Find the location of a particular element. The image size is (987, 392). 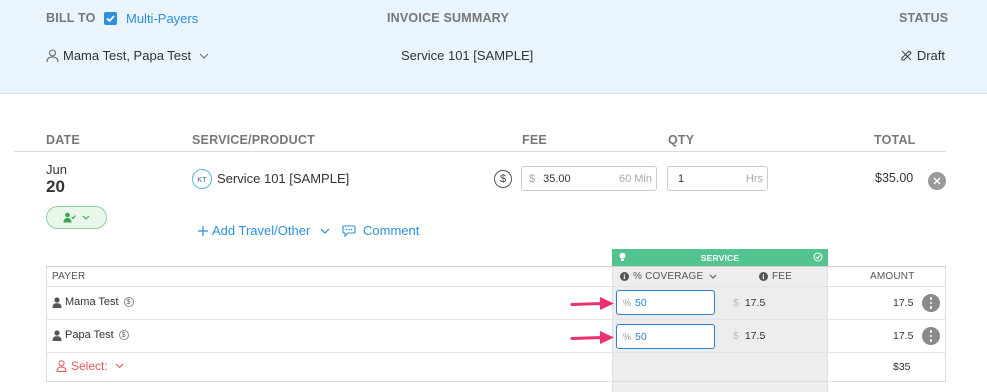

invoice-summary-value: Service 101 [SAMPLE] is located at coordinates (467, 55).